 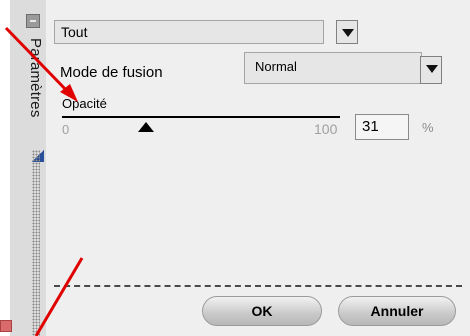 What do you see at coordinates (111, 72) in the screenshot?
I see `blend-mode-label: Mode de fusion` at bounding box center [111, 72].